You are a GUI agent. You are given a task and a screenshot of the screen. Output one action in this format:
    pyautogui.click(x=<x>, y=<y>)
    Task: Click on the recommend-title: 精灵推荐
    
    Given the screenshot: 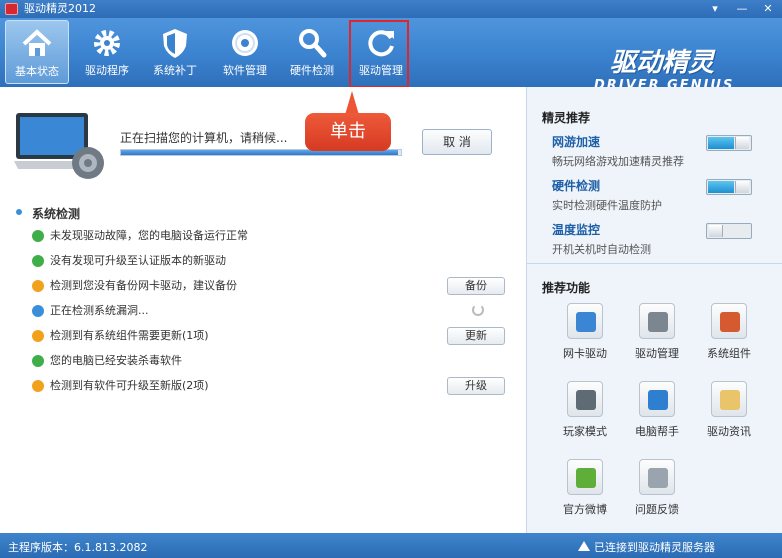 What is the action you would take?
    pyautogui.click(x=566, y=118)
    